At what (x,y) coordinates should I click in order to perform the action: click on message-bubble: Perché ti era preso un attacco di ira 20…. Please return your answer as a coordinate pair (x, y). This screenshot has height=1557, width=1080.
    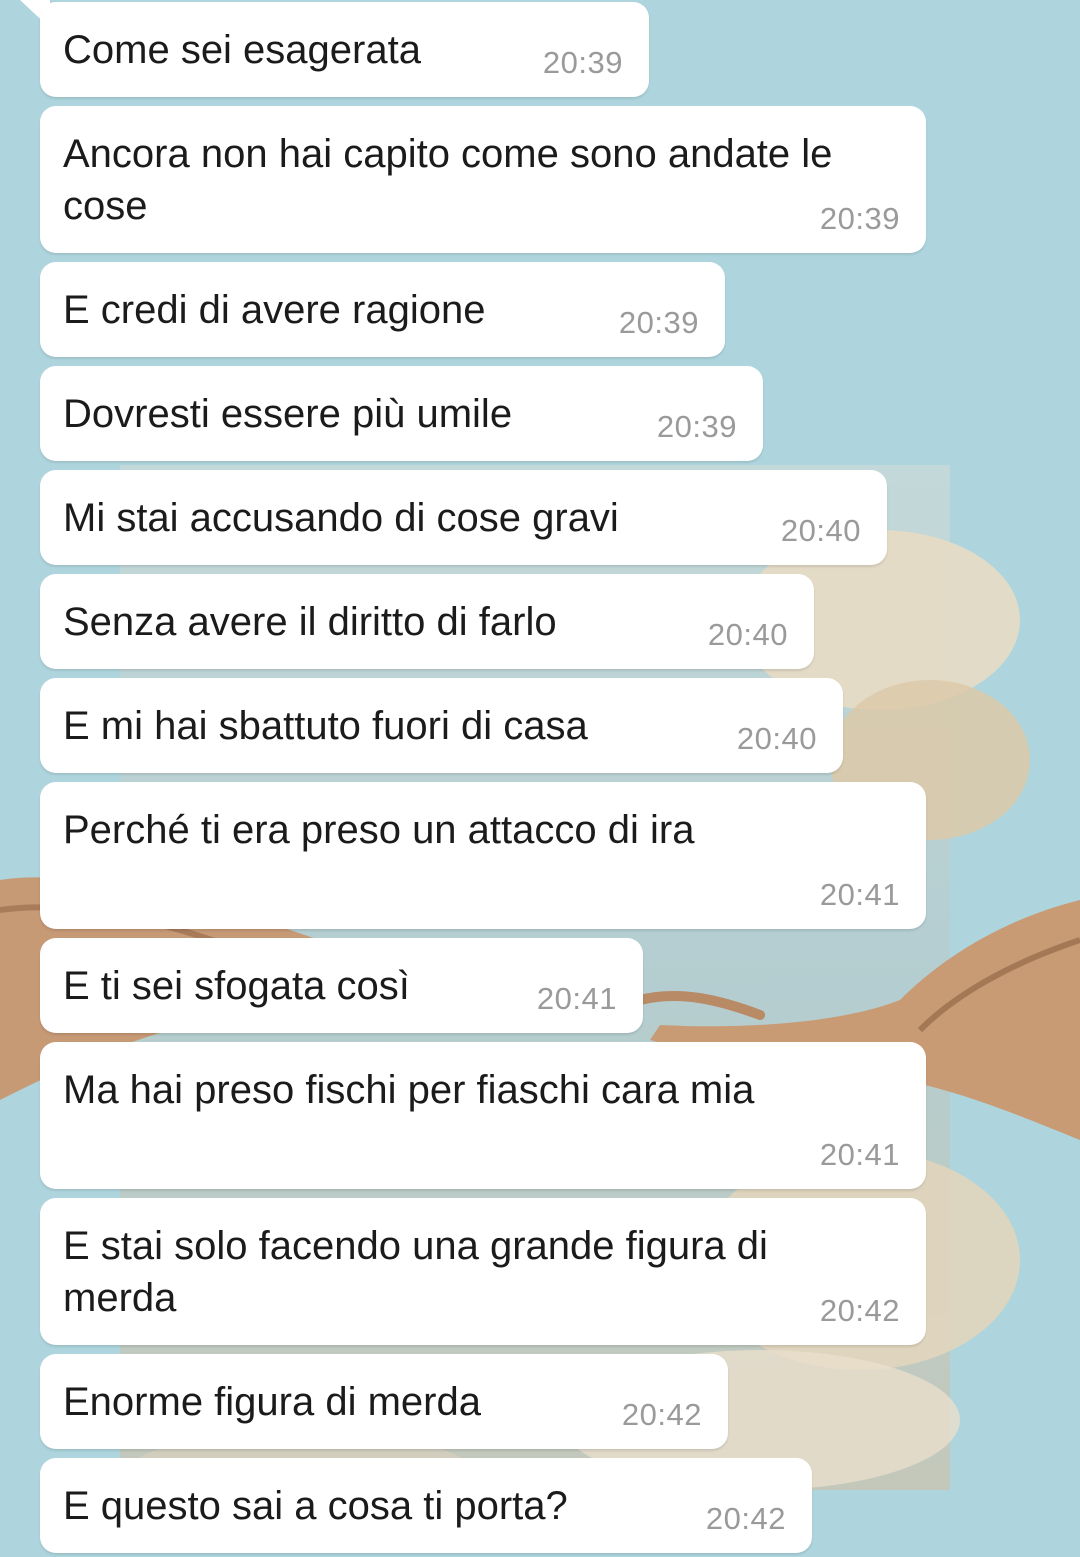
    Looking at the image, I should click on (483, 855).